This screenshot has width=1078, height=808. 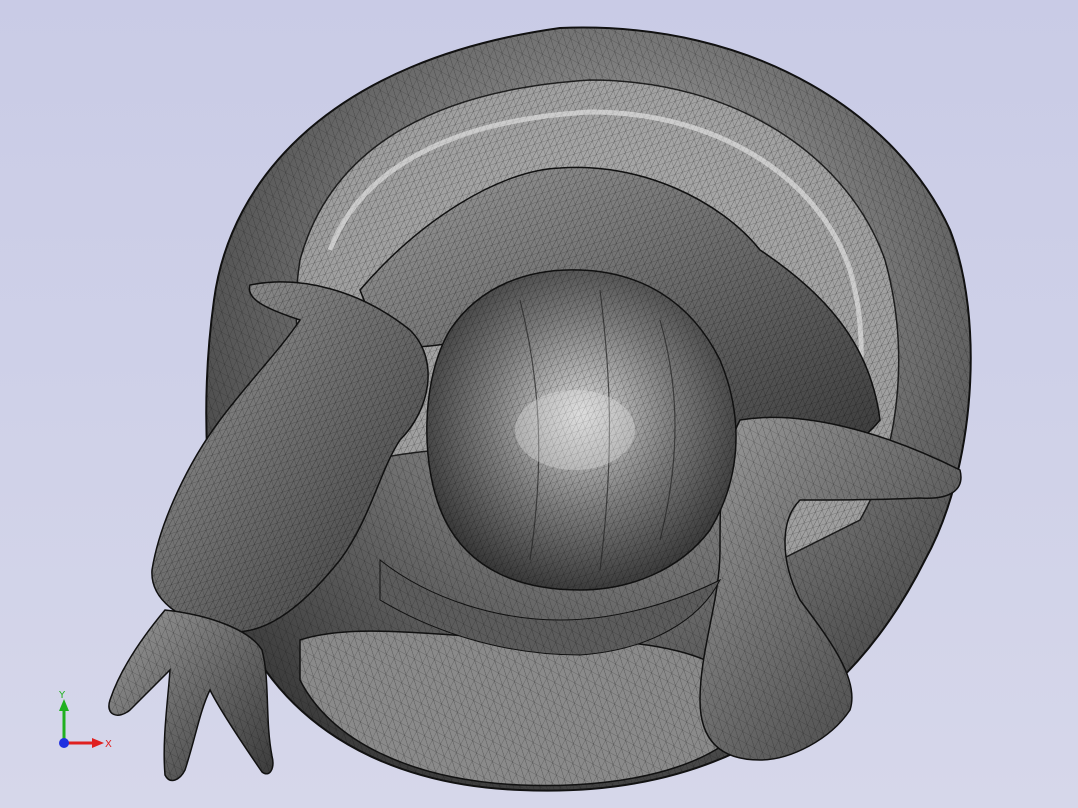 What do you see at coordinates (581, 430) in the screenshot?
I see `head` at bounding box center [581, 430].